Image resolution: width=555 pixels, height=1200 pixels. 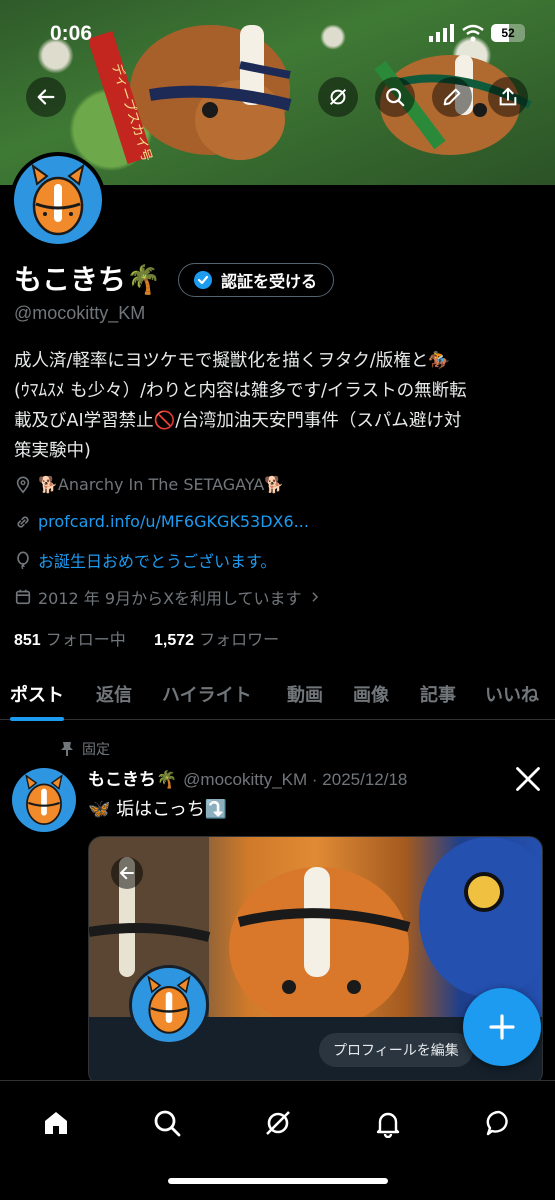 I want to click on share-button, so click(x=508, y=97).